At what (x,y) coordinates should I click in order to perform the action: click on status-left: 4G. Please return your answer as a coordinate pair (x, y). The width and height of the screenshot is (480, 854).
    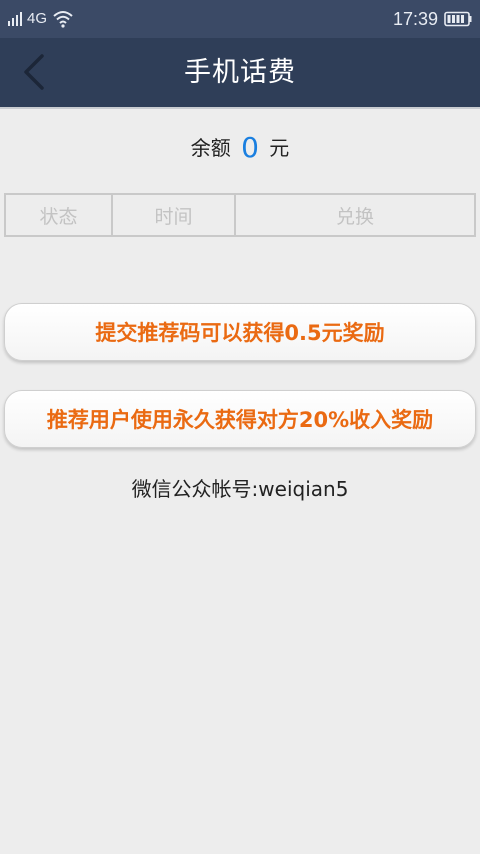
    Looking at the image, I should click on (41, 19).